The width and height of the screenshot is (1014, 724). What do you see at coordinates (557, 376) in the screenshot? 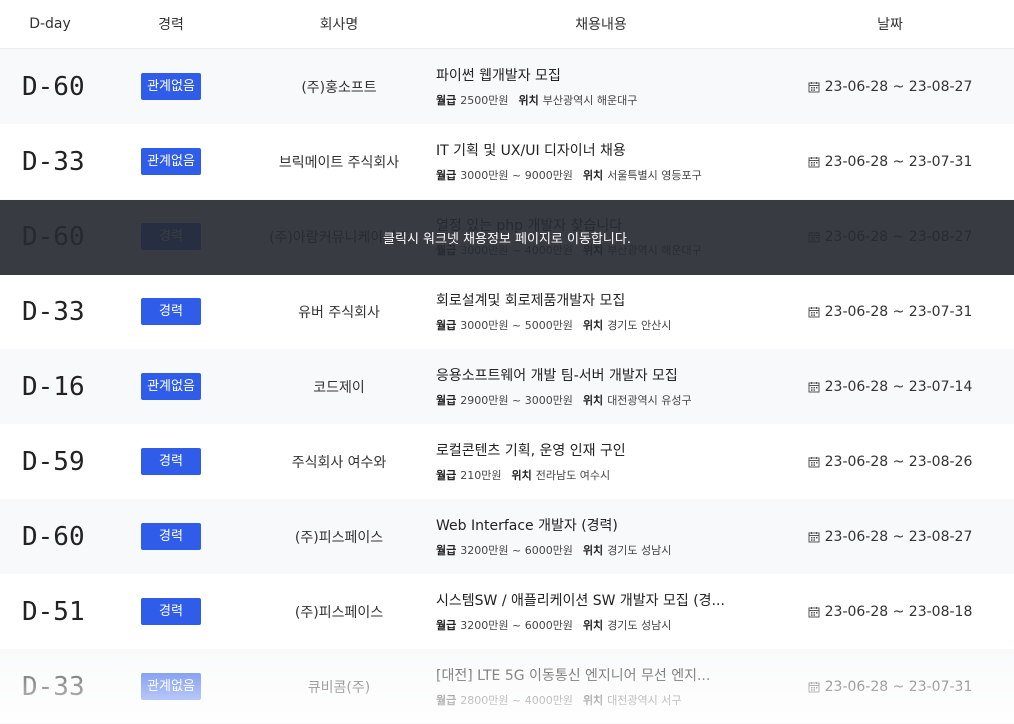
I see `job-title: 응용소프트웨어 개발 팀-서버 개발자 모집` at bounding box center [557, 376].